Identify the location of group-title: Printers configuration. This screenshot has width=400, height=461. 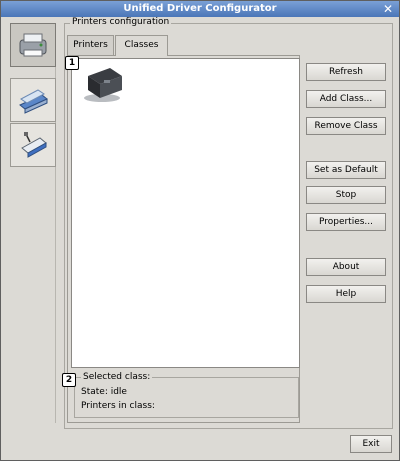
(121, 22).